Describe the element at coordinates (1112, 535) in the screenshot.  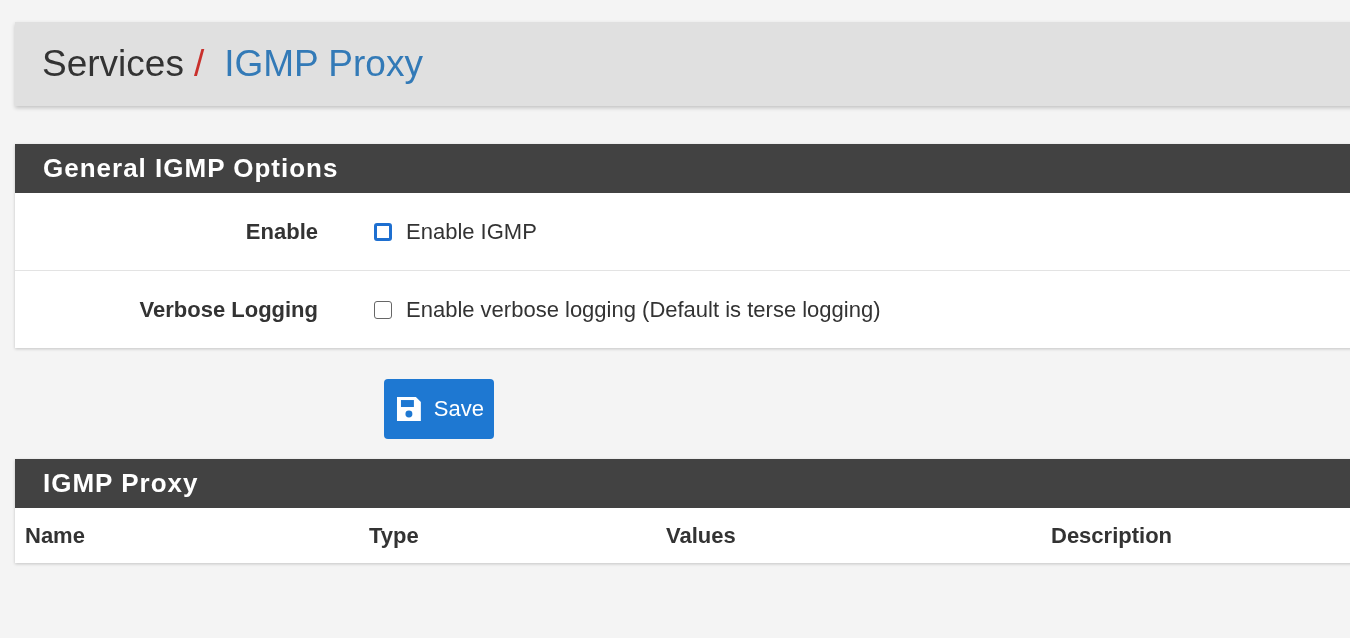
I see `column-header: Description` at that location.